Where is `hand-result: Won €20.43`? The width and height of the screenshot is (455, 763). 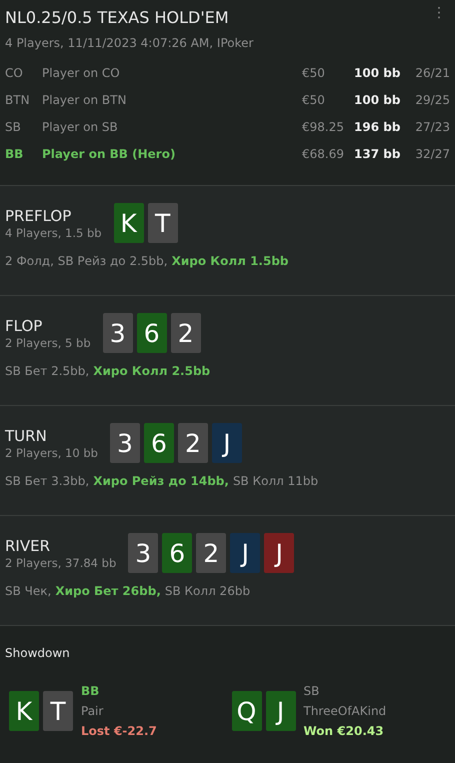
hand-result: Won €20.43 is located at coordinates (344, 731).